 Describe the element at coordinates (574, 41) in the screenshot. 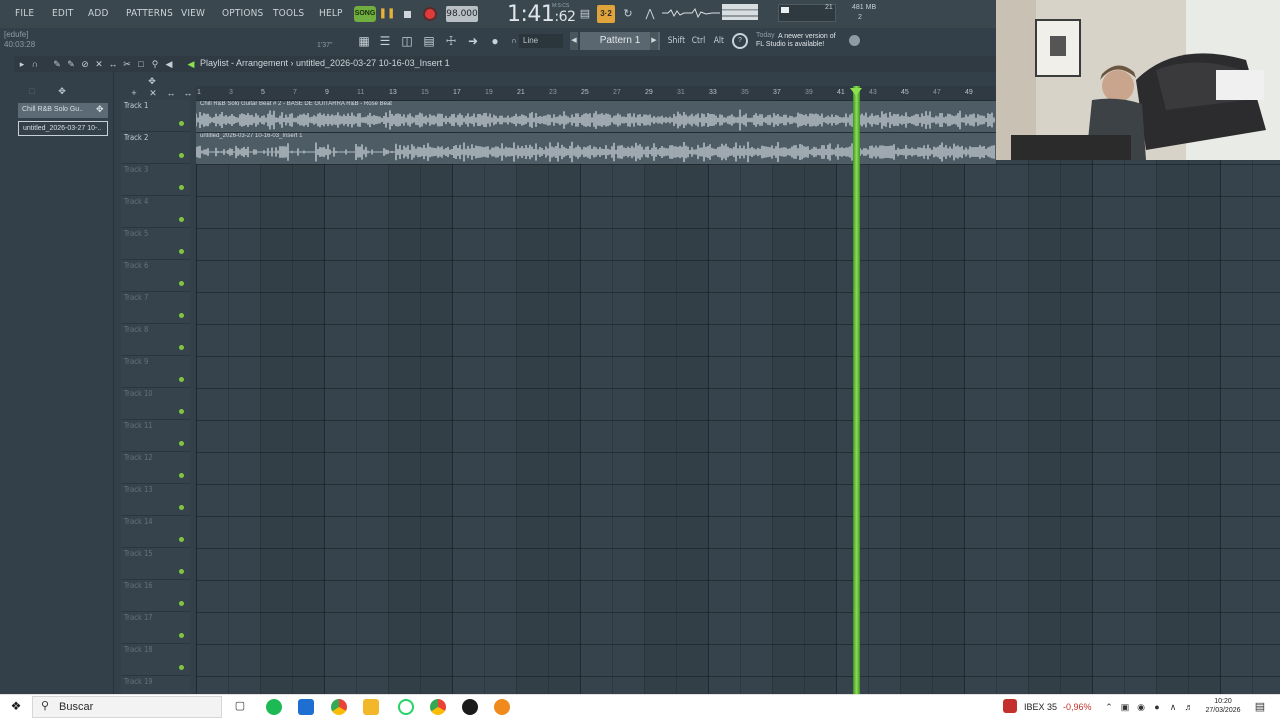

I see `pattern-prev-button: ◀` at that location.